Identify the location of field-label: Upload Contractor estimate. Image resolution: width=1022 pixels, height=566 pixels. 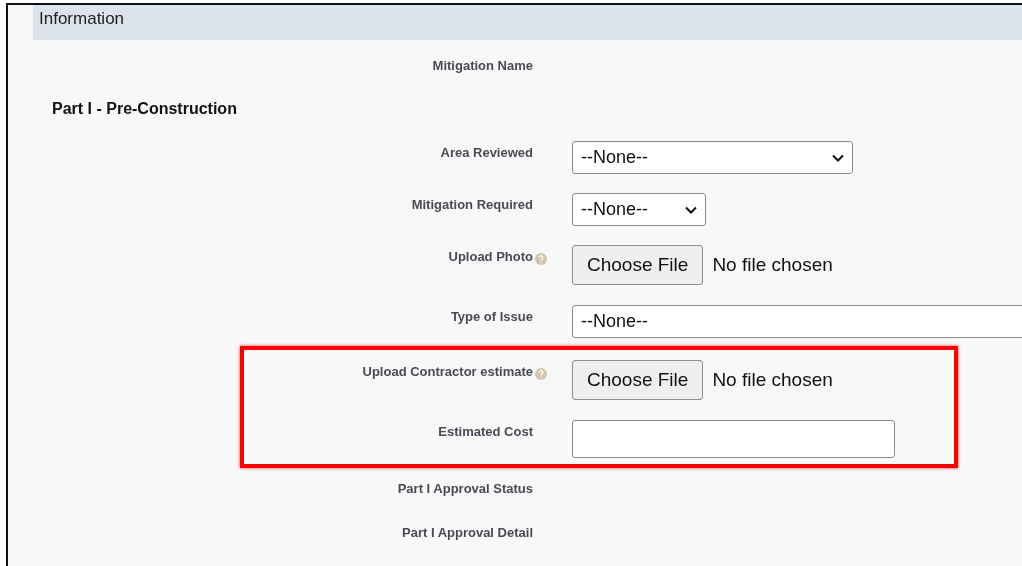
(447, 371).